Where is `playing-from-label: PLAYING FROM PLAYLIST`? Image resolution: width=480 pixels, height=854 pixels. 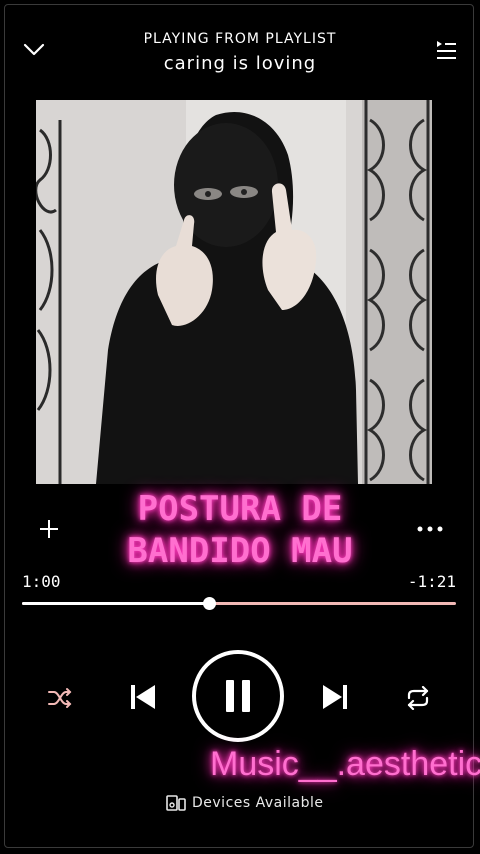 playing-from-label: PLAYING FROM PLAYLIST is located at coordinates (240, 39).